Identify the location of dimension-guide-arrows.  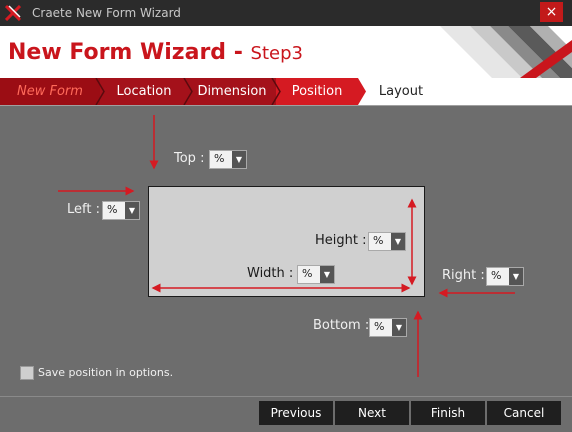
(284, 245).